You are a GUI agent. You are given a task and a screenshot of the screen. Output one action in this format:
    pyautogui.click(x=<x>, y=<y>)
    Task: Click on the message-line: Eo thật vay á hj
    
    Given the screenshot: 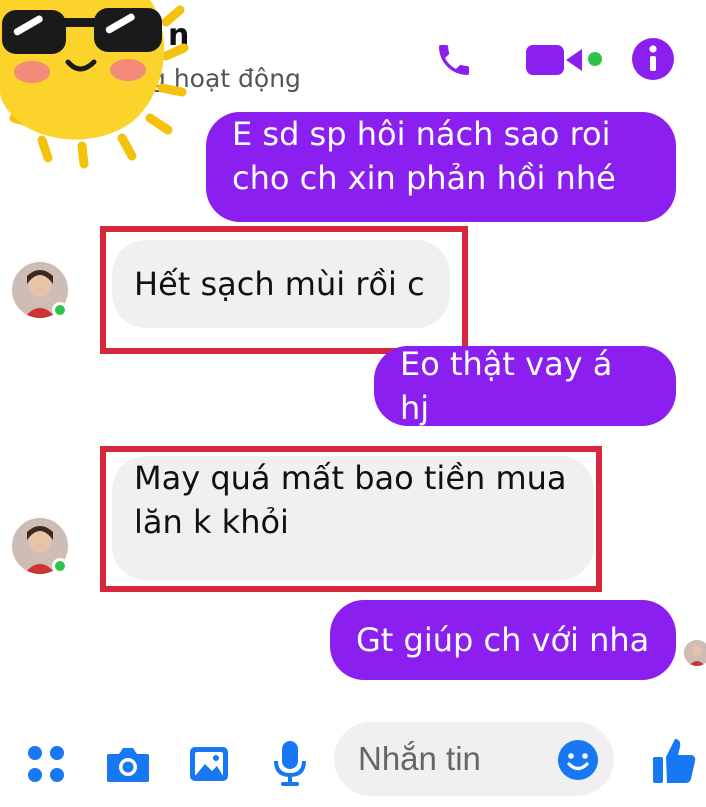 What is the action you would take?
    pyautogui.click(x=506, y=386)
    